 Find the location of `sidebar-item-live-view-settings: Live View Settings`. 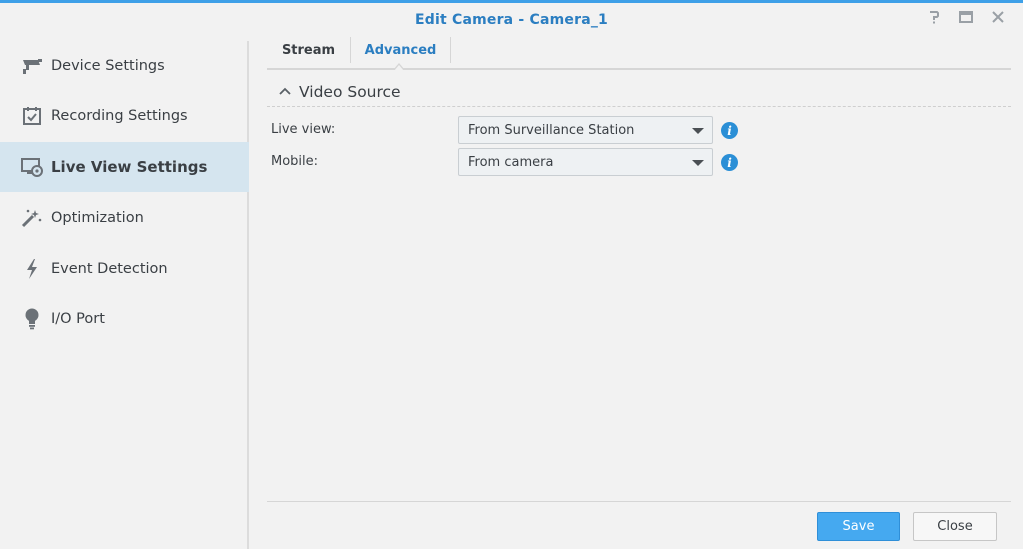

sidebar-item-live-view-settings: Live View Settings is located at coordinates (124, 167).